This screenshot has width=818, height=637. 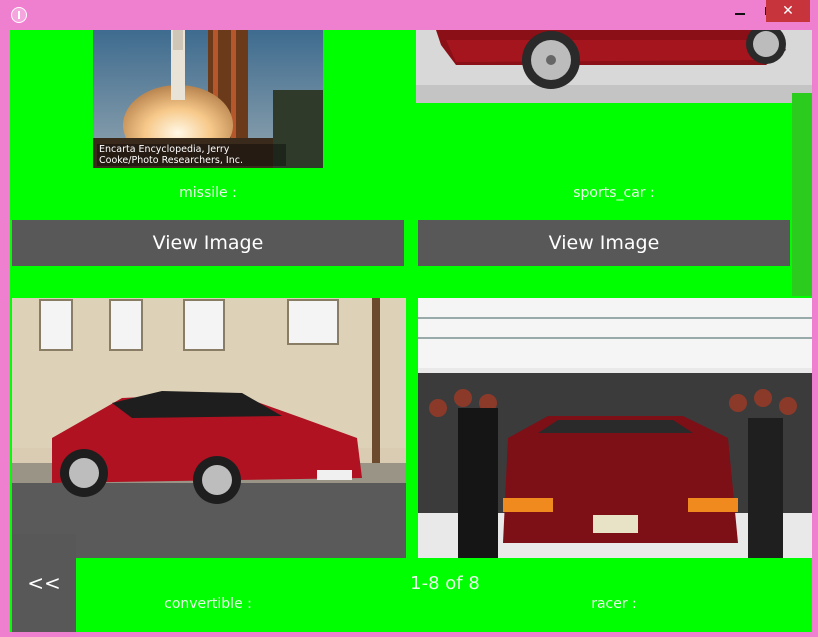 What do you see at coordinates (614, 604) in the screenshot?
I see `label-racer: racer :` at bounding box center [614, 604].